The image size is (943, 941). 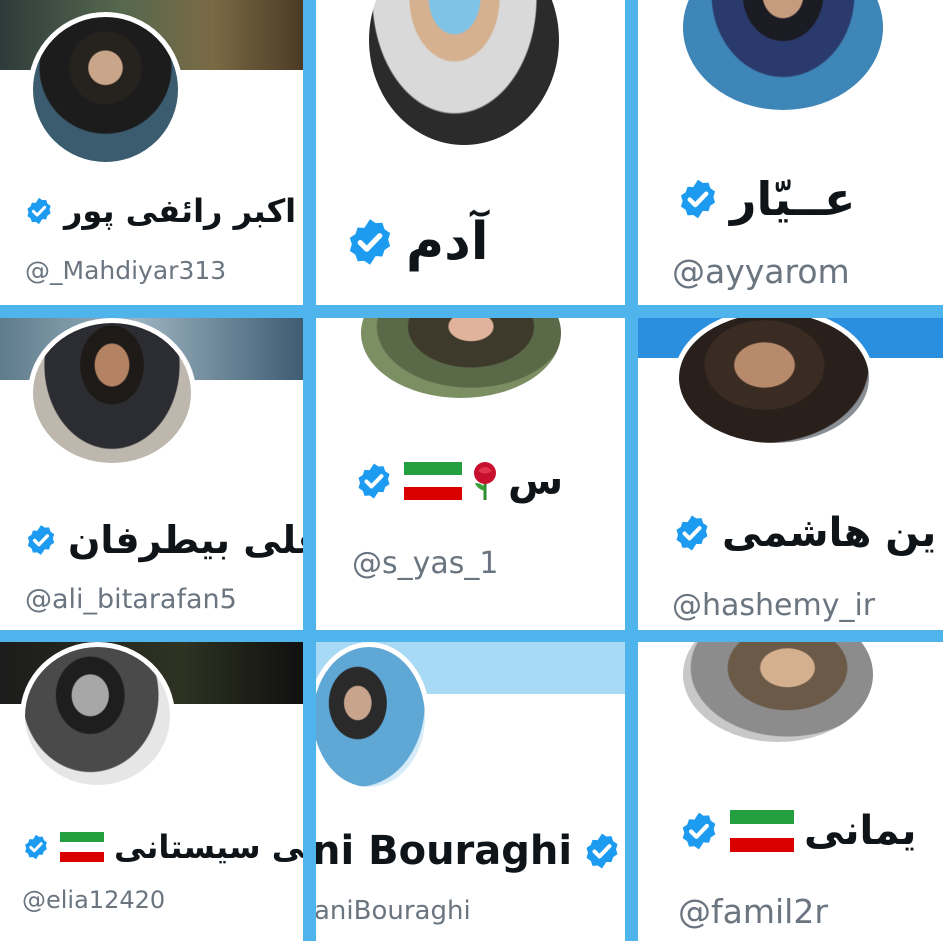 What do you see at coordinates (208, 847) in the screenshot?
I see `display-name-text: لی سیستانی` at bounding box center [208, 847].